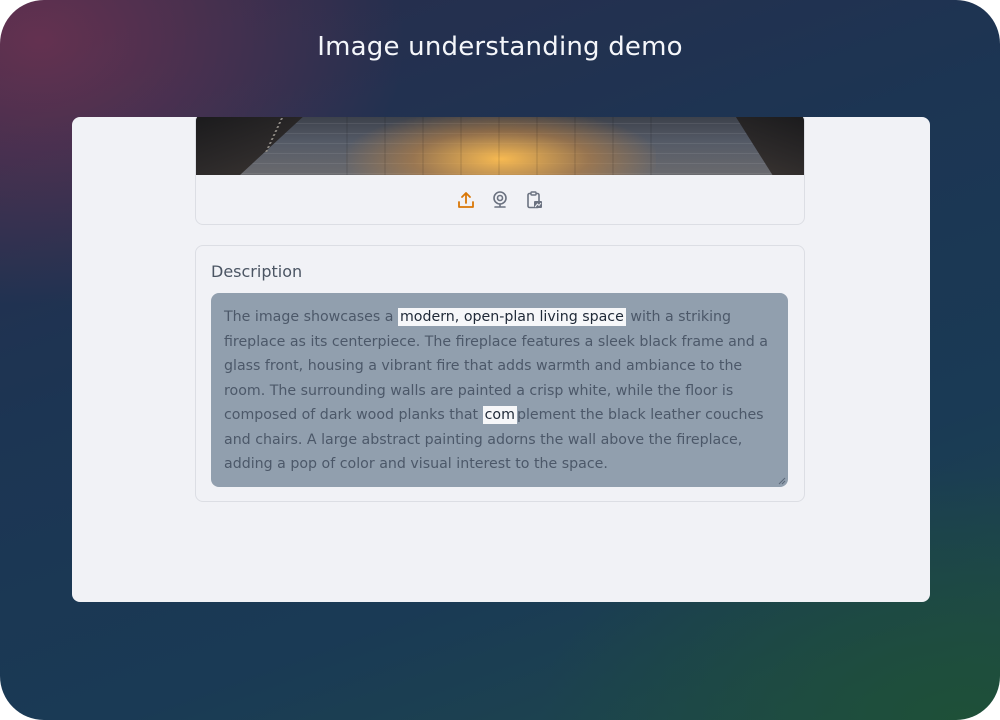 This screenshot has width=1000, height=720. What do you see at coordinates (499, 415) in the screenshot?
I see `description-text-selection: com` at bounding box center [499, 415].